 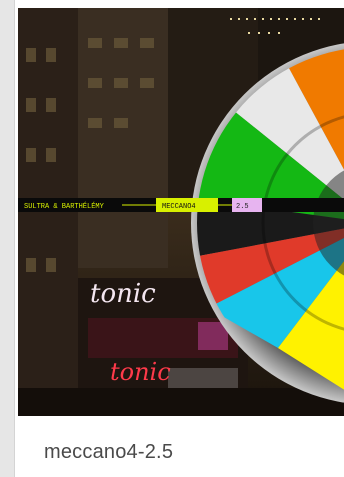 I want to click on neon-sign-bottom: tonic, so click(x=140, y=372).